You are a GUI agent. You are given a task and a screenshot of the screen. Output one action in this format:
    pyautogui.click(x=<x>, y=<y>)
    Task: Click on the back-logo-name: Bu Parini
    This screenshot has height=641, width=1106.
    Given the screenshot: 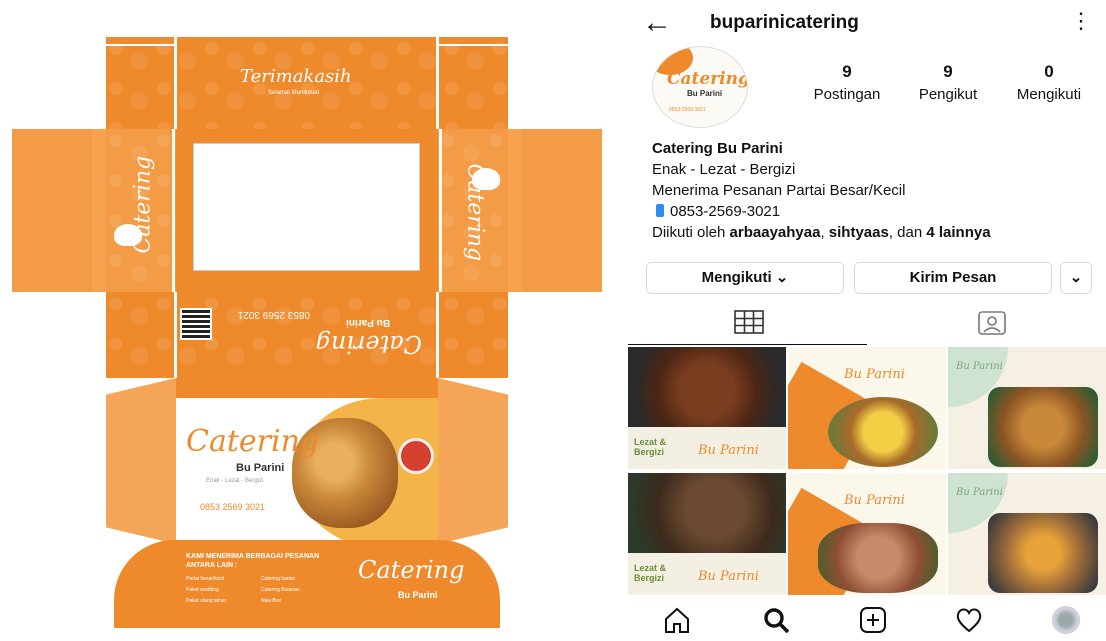 What is the action you would take?
    pyautogui.click(x=368, y=322)
    